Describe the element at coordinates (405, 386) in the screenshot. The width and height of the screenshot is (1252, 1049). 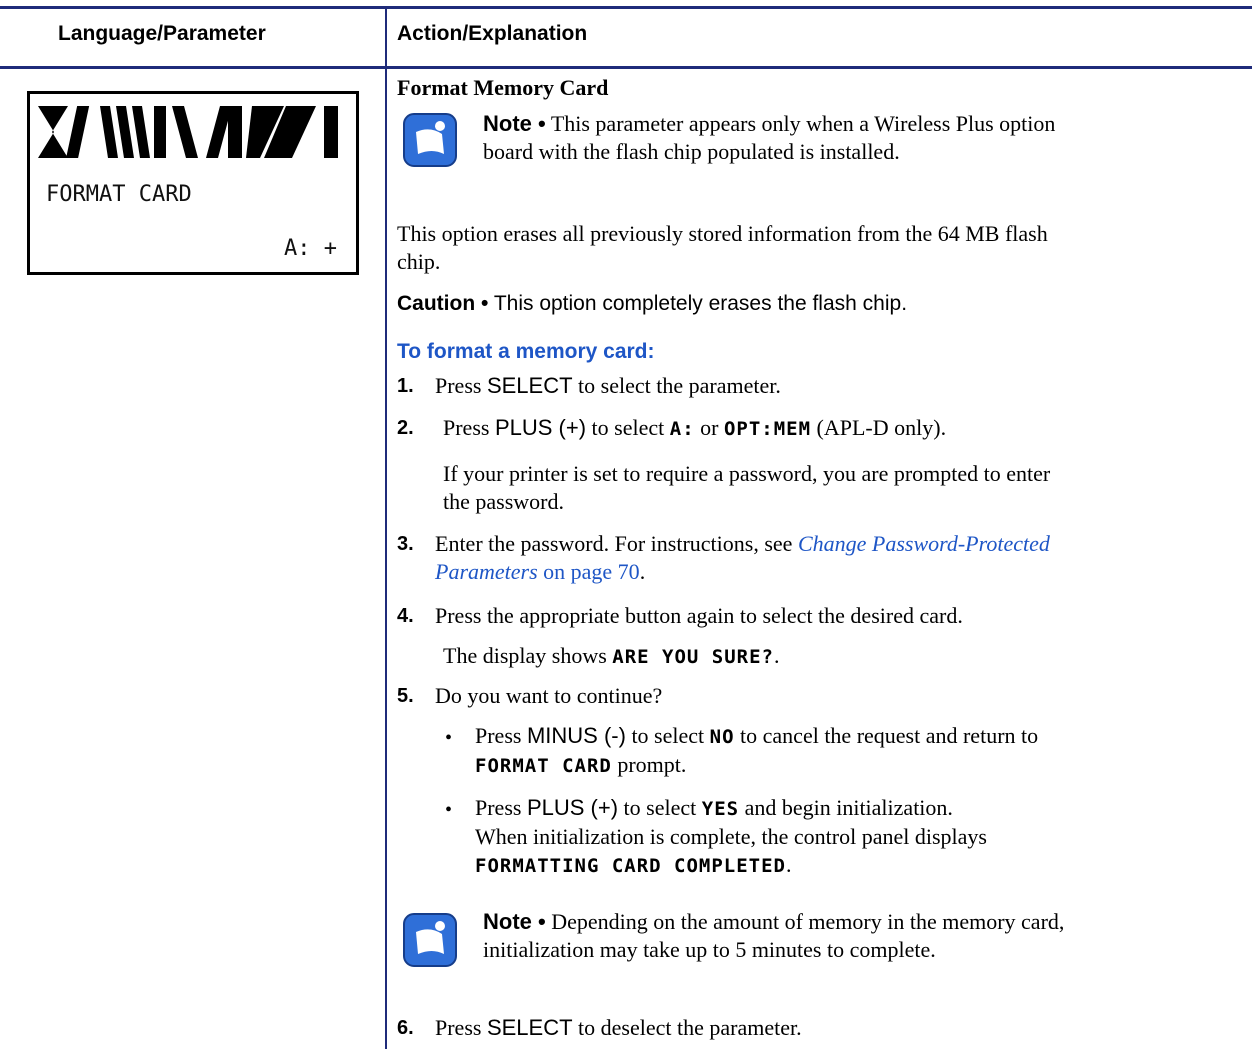
I see `step-number: 1.` at that location.